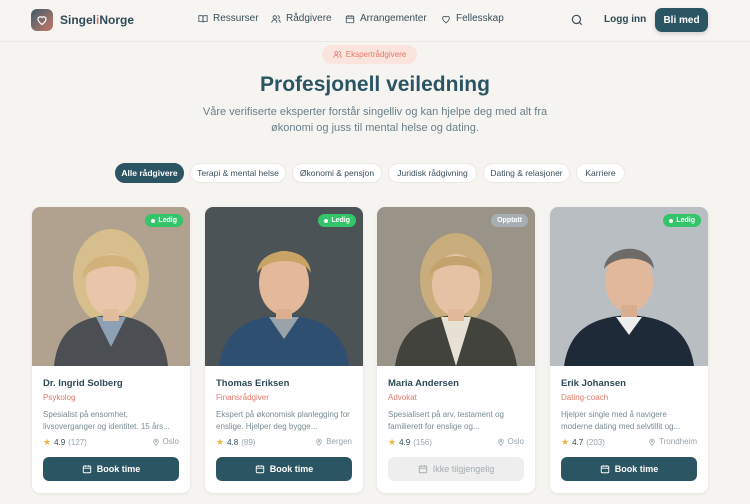 This screenshot has width=750, height=504. I want to click on book-button-label: Ikke tilgjengelig, so click(463, 469).